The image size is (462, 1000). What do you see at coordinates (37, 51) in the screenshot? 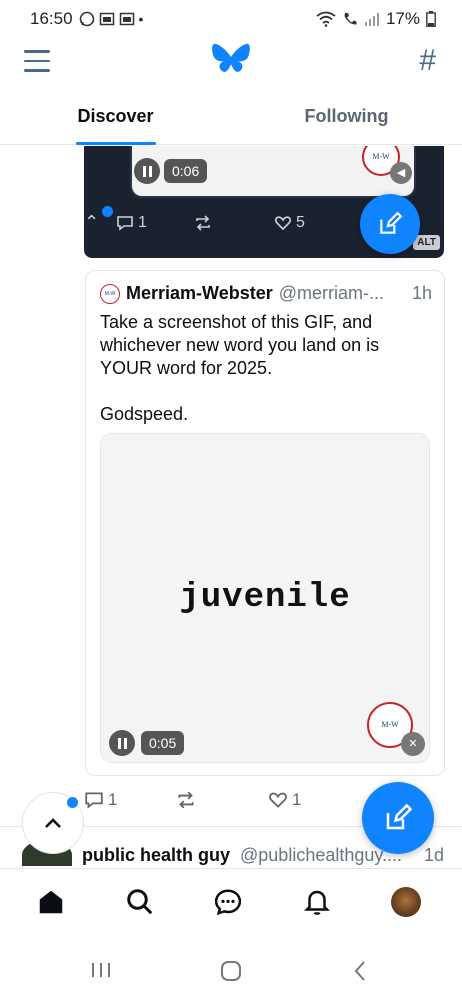
I see `hamburger-icon` at bounding box center [37, 51].